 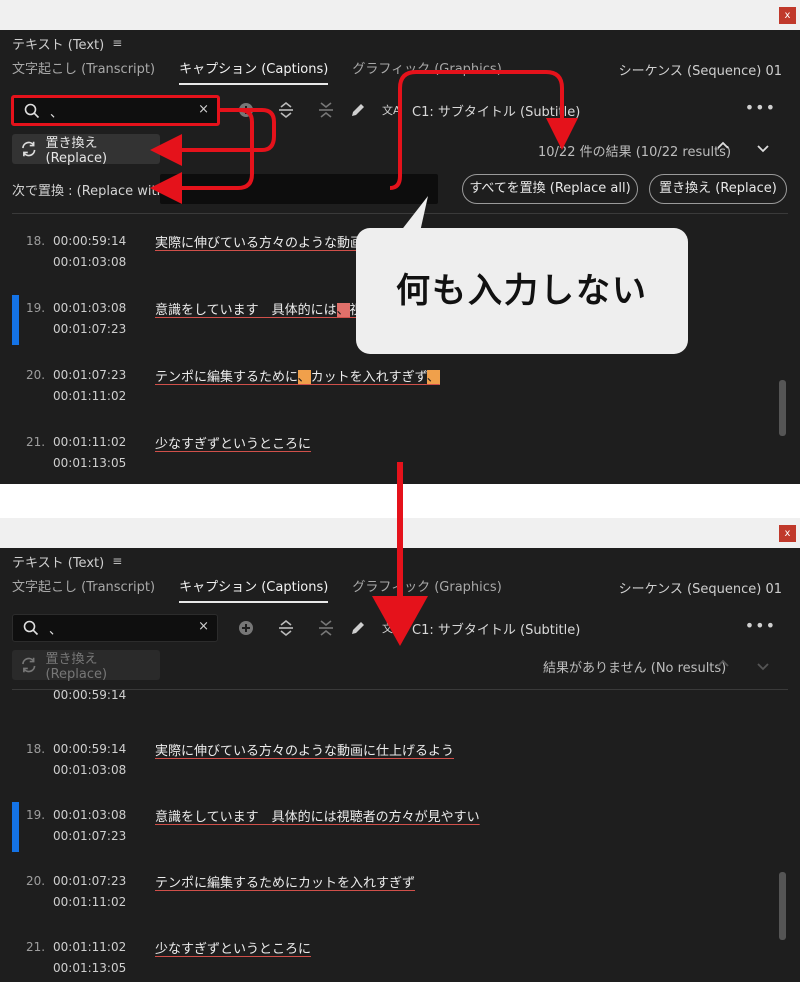 I want to click on row-text: 実際に伸びている方々のような動画に, so click(x=265, y=241).